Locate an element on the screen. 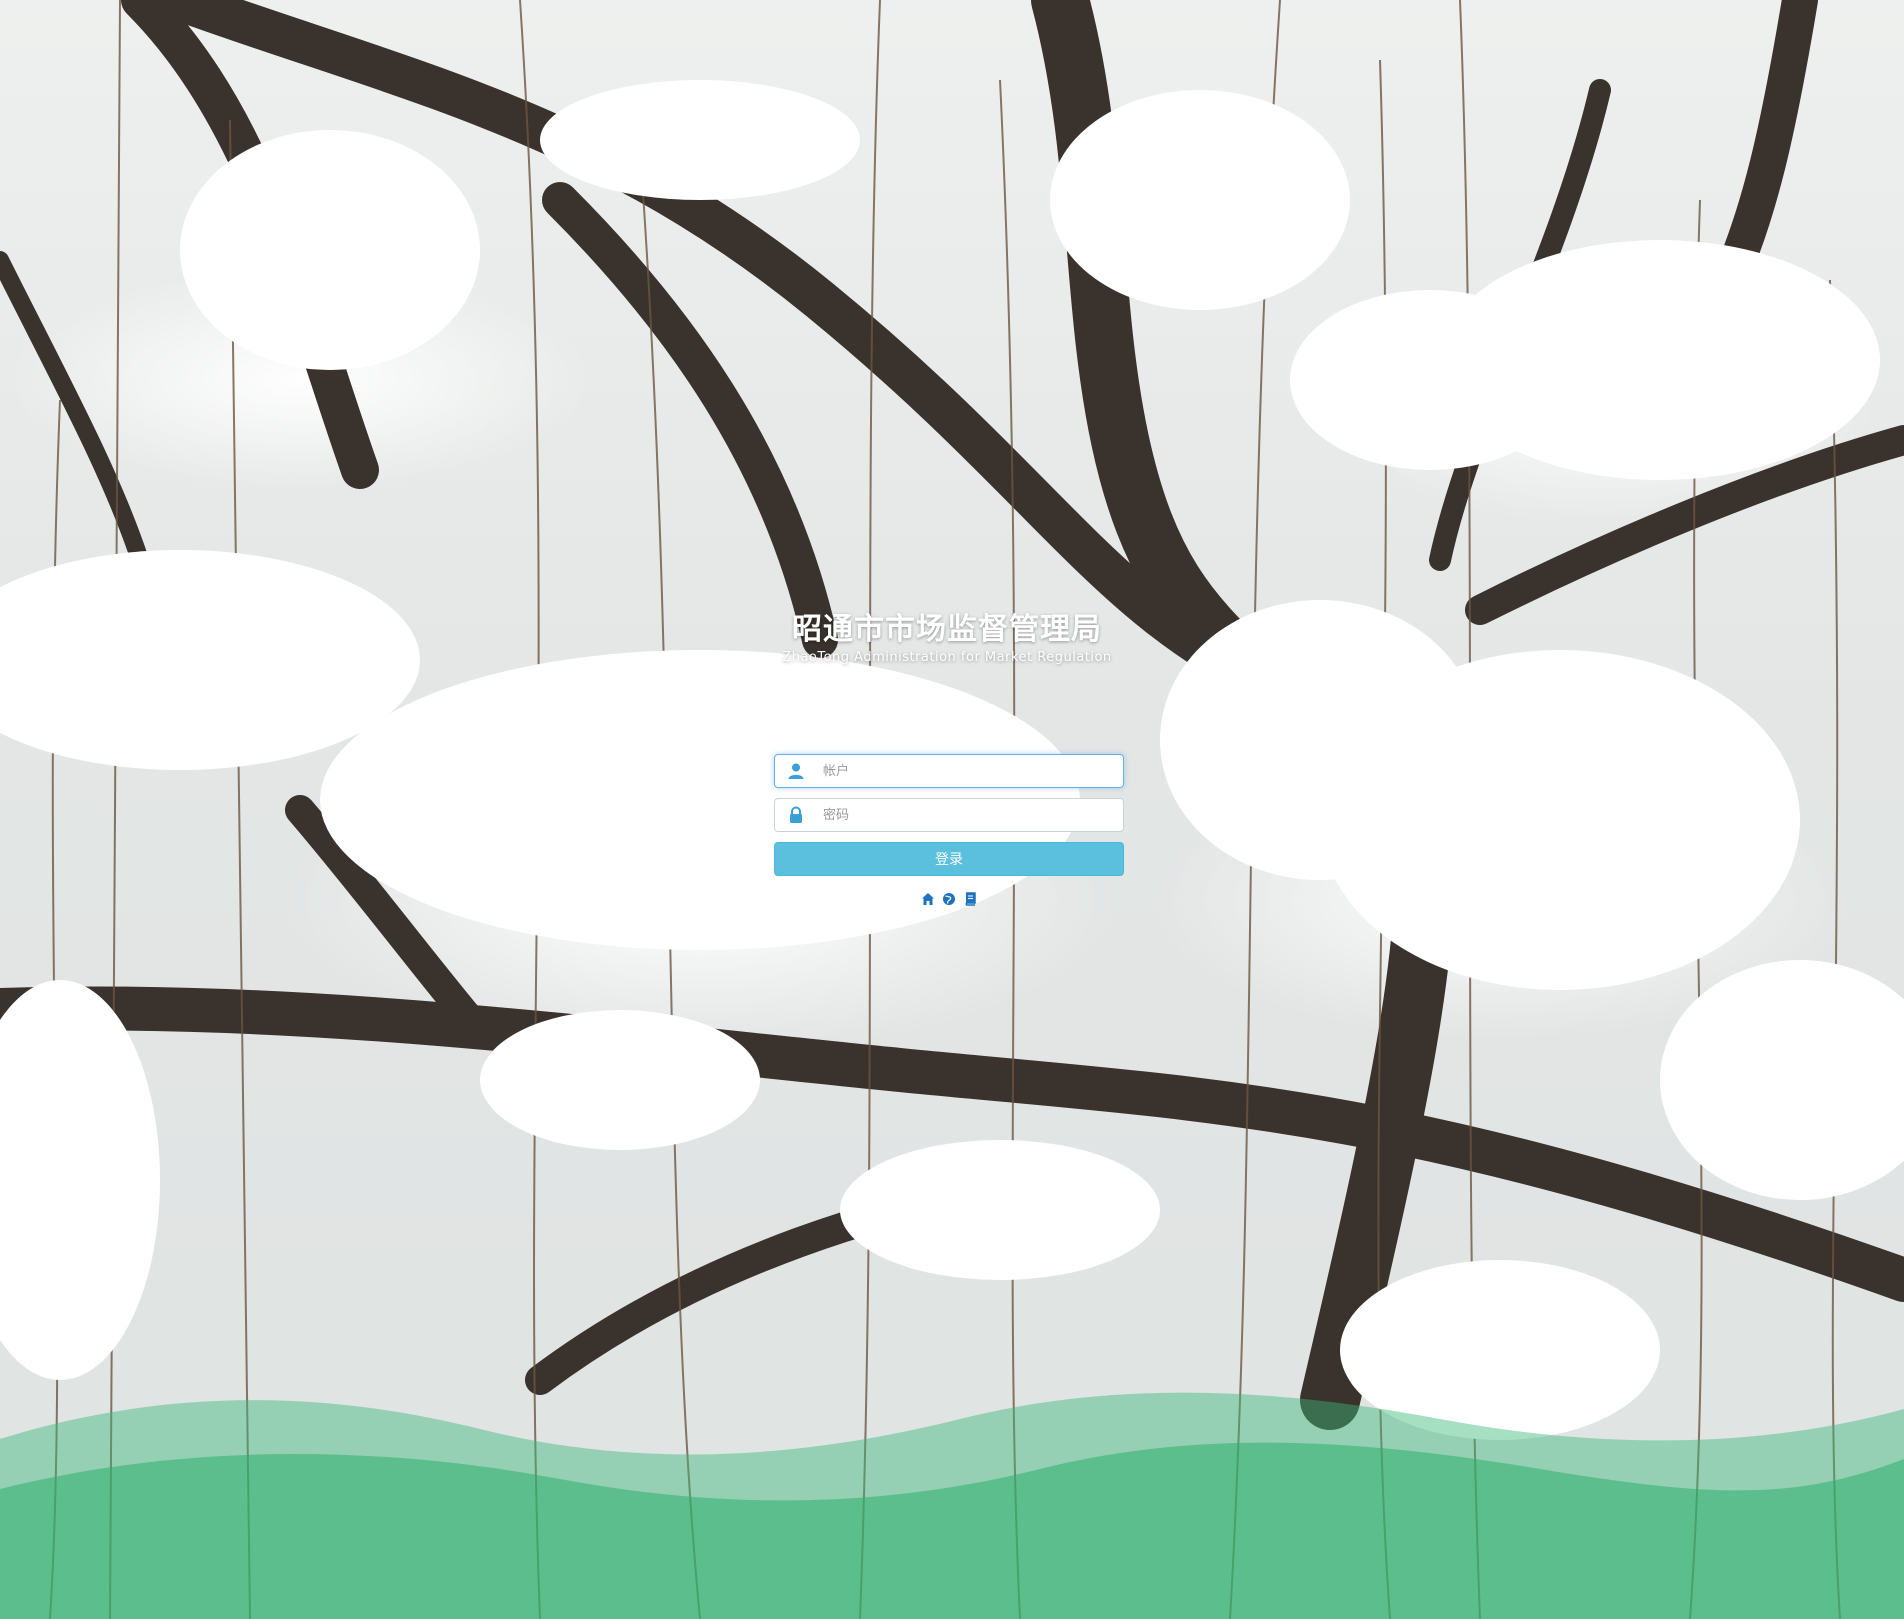 The width and height of the screenshot is (1904, 1619). globe-icon is located at coordinates (949, 899).